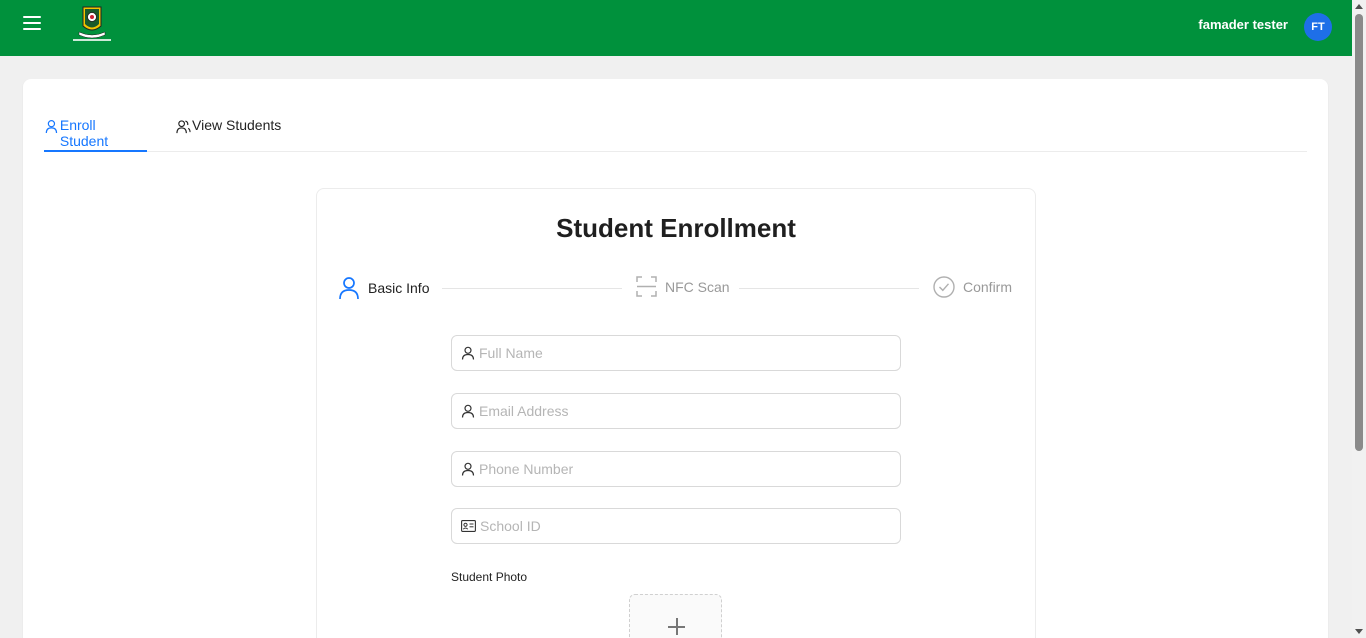  I want to click on tab-enroll-student-label: Enroll Student, so click(84, 133).